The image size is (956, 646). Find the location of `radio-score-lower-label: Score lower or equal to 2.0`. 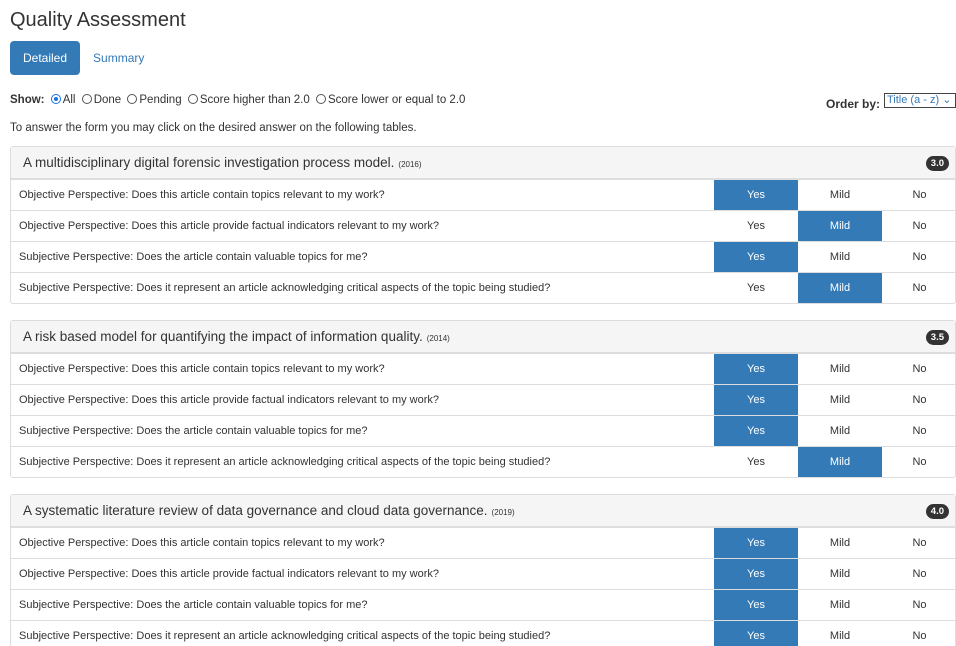

radio-score-lower-label: Score lower or equal to 2.0 is located at coordinates (396, 100).